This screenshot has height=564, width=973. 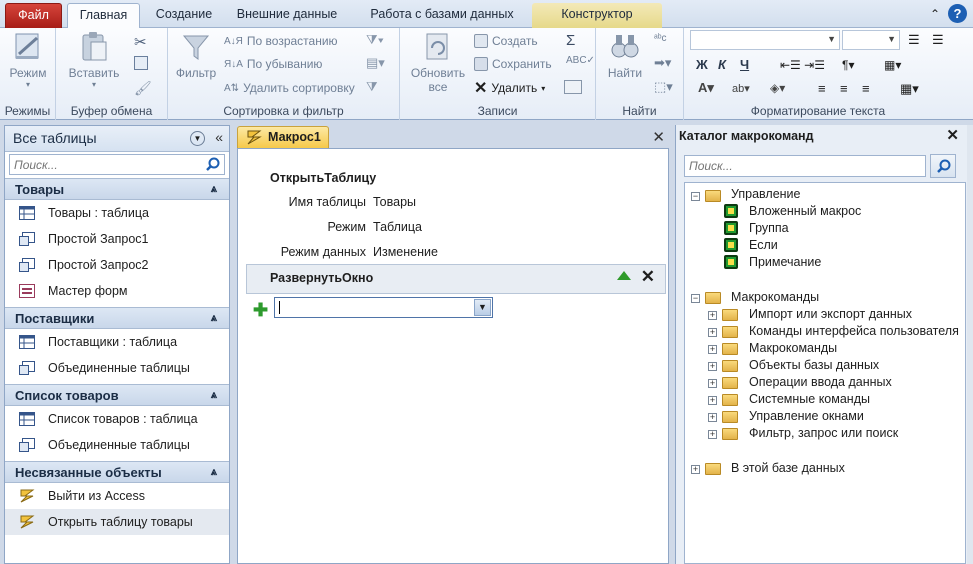 I want to click on nav-menu-icon: ▼, so click(x=197, y=138).